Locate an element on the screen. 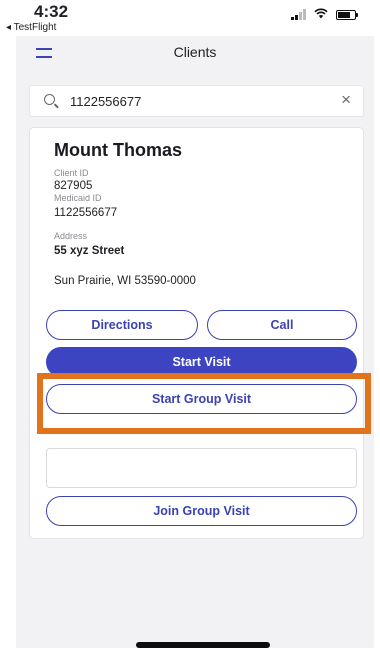 This screenshot has height=648, width=380. status-bar: 4:32 ◂ TestFlight is located at coordinates (190, 18).